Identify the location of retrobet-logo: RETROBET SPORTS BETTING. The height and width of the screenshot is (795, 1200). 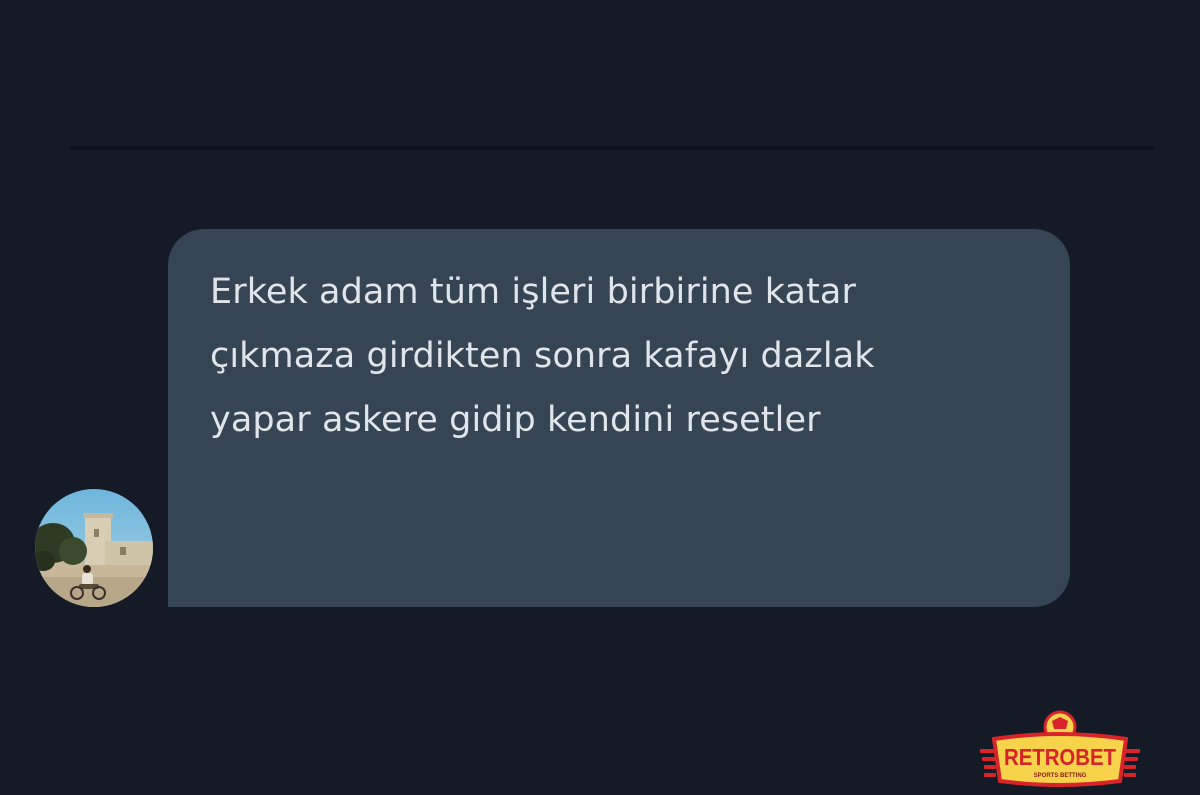
(1060, 749).